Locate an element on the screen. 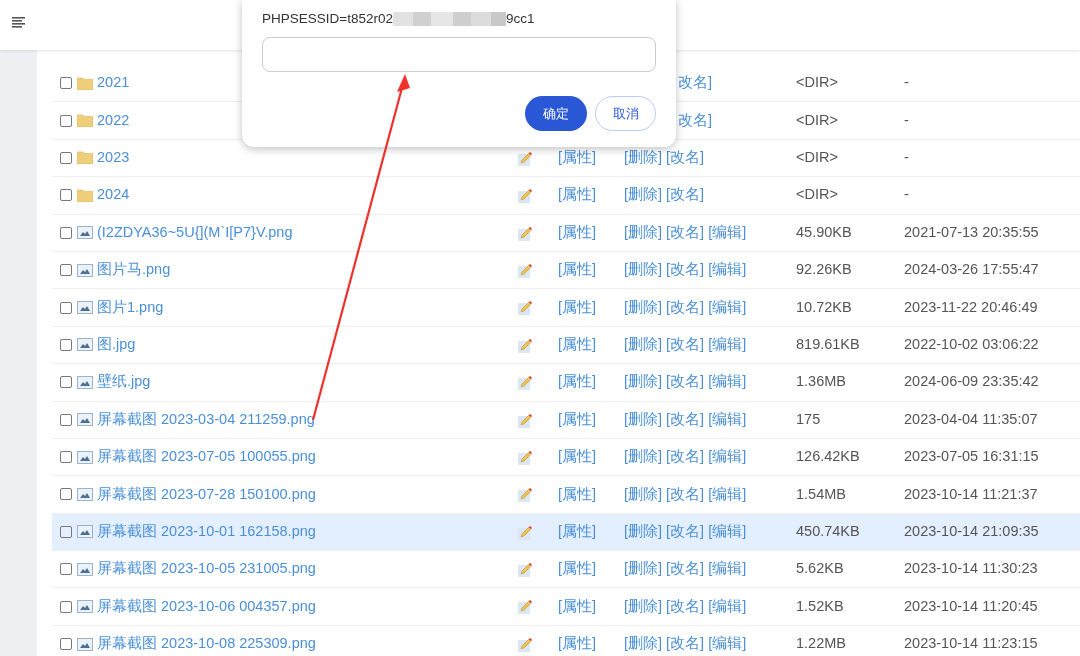 This screenshot has height=656, width=1080. file-link: 屏幕截图 2023-07-28 150100.png is located at coordinates (206, 494).